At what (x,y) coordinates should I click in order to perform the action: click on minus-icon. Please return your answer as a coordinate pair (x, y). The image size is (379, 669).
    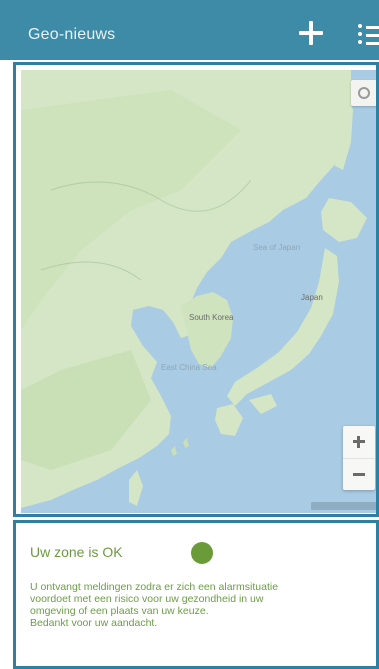
    Looking at the image, I should click on (359, 474).